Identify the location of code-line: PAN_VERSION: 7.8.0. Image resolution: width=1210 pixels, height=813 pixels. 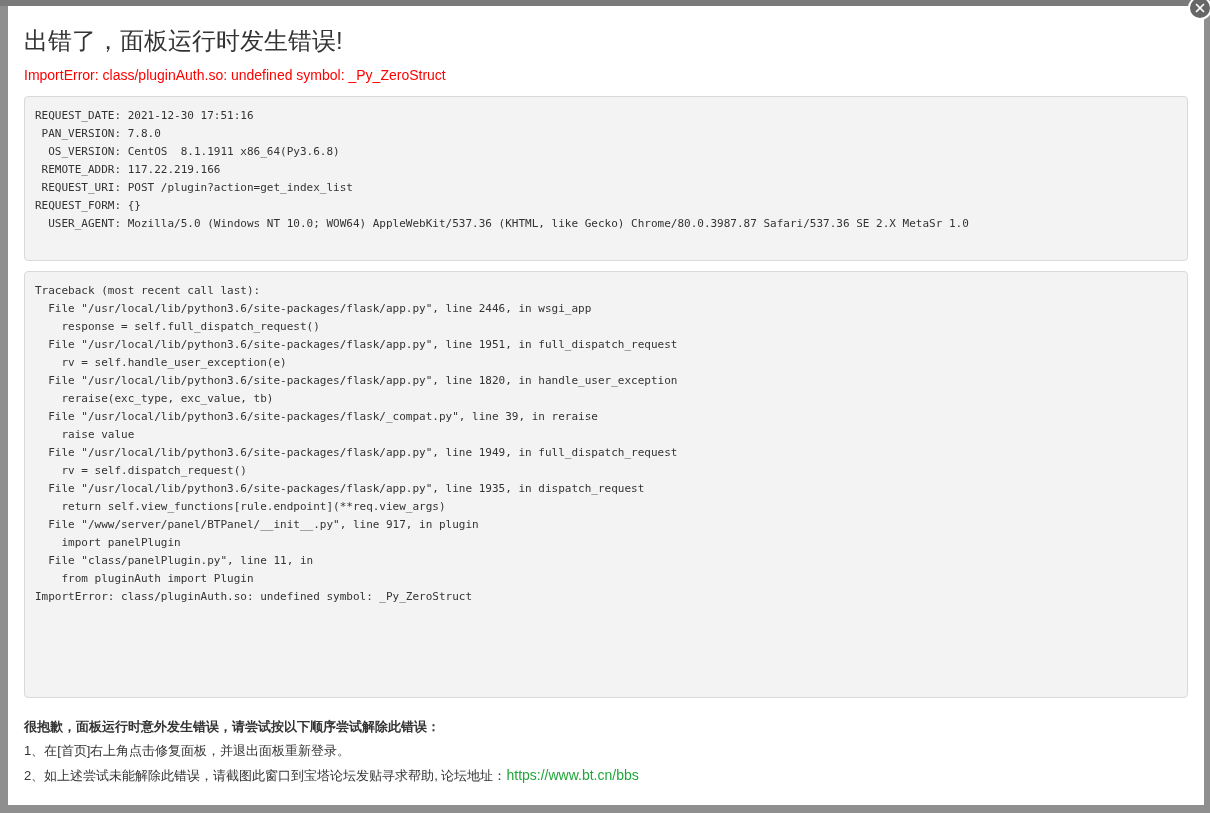
(101, 134).